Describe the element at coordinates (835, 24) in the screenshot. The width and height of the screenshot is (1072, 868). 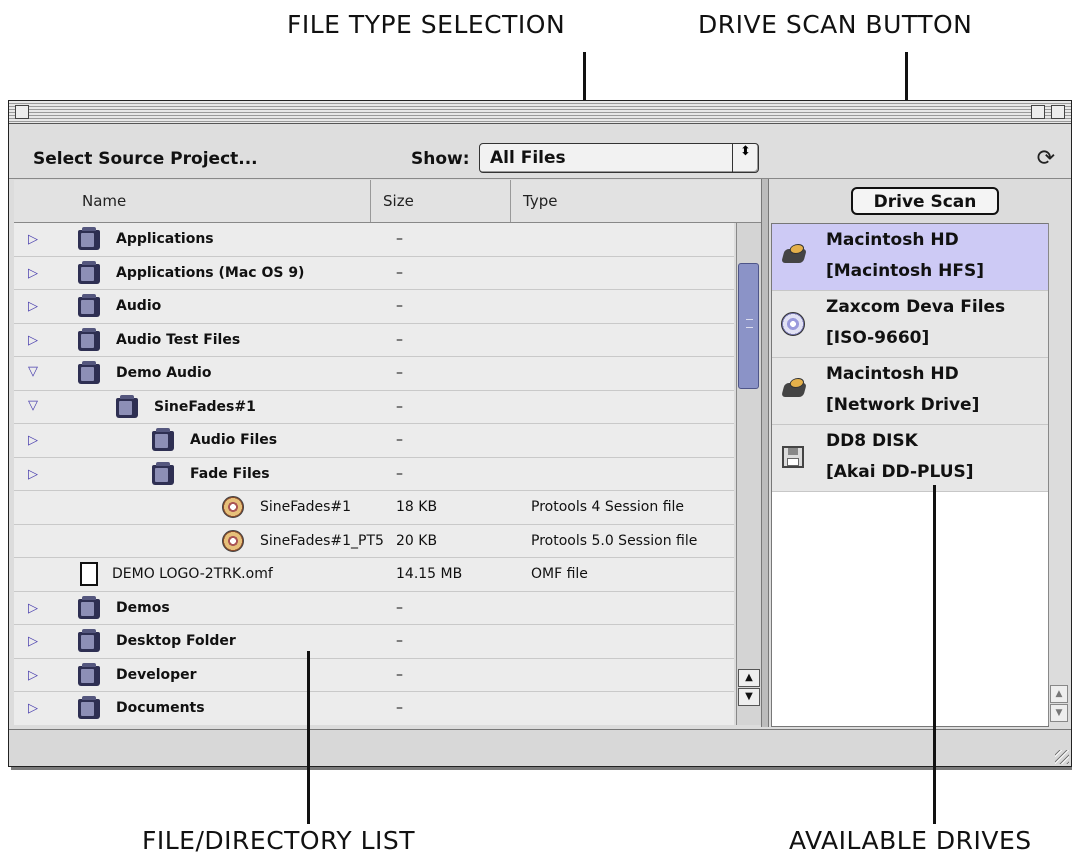
I see `drive-scan-button-annotation: DRIVE SCAN BUTTON` at that location.